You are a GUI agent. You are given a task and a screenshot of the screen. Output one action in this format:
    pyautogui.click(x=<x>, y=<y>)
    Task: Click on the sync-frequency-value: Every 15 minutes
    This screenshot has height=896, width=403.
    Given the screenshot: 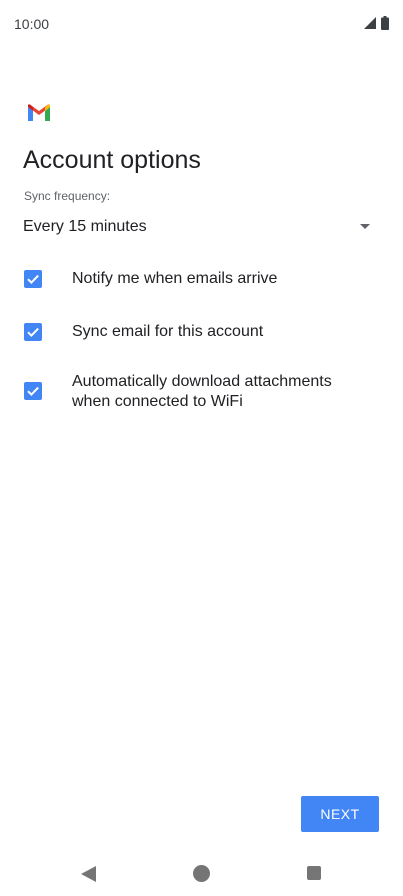 What is the action you would take?
    pyautogui.click(x=85, y=226)
    